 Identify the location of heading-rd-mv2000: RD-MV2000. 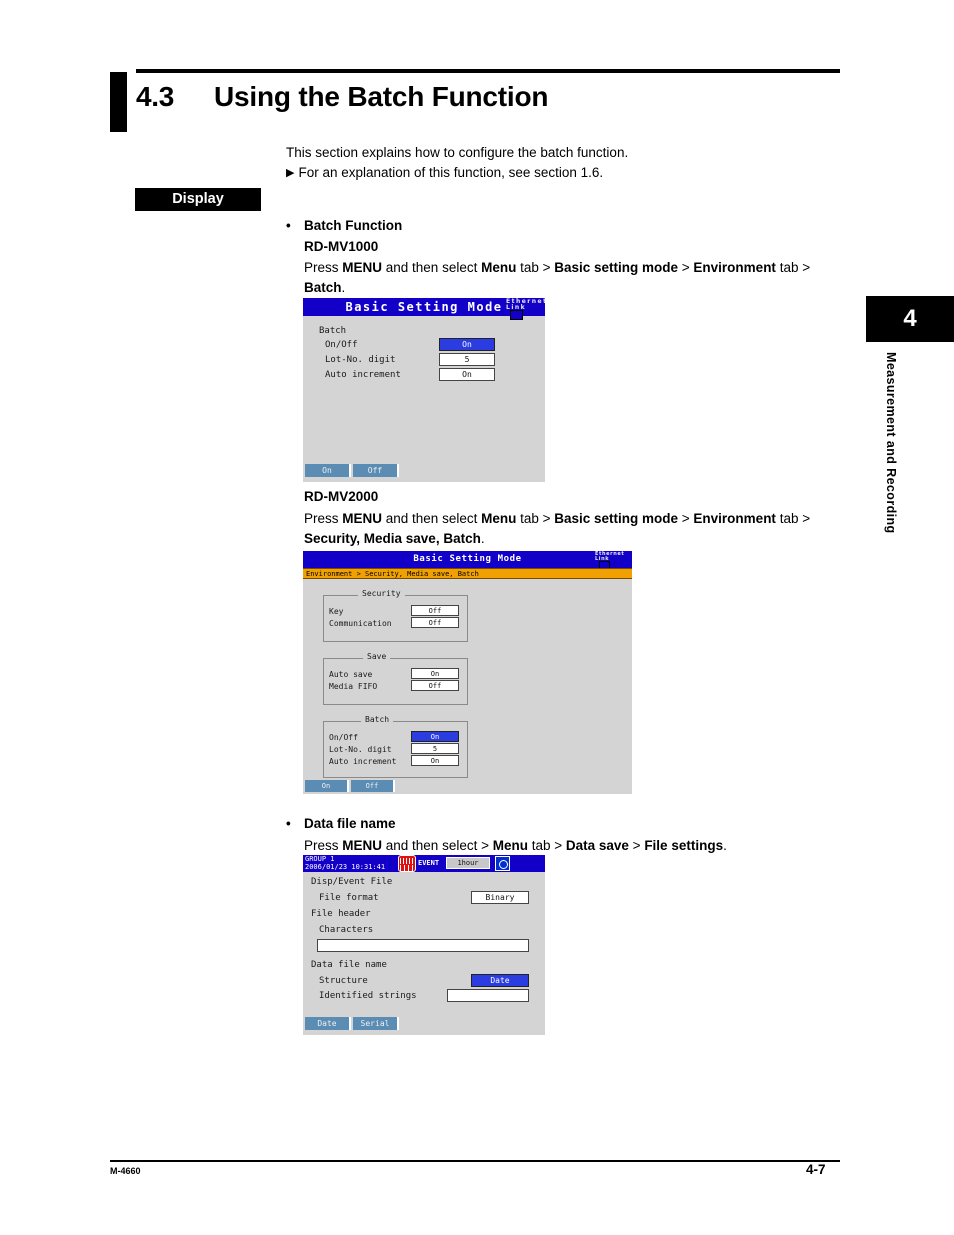
(341, 496).